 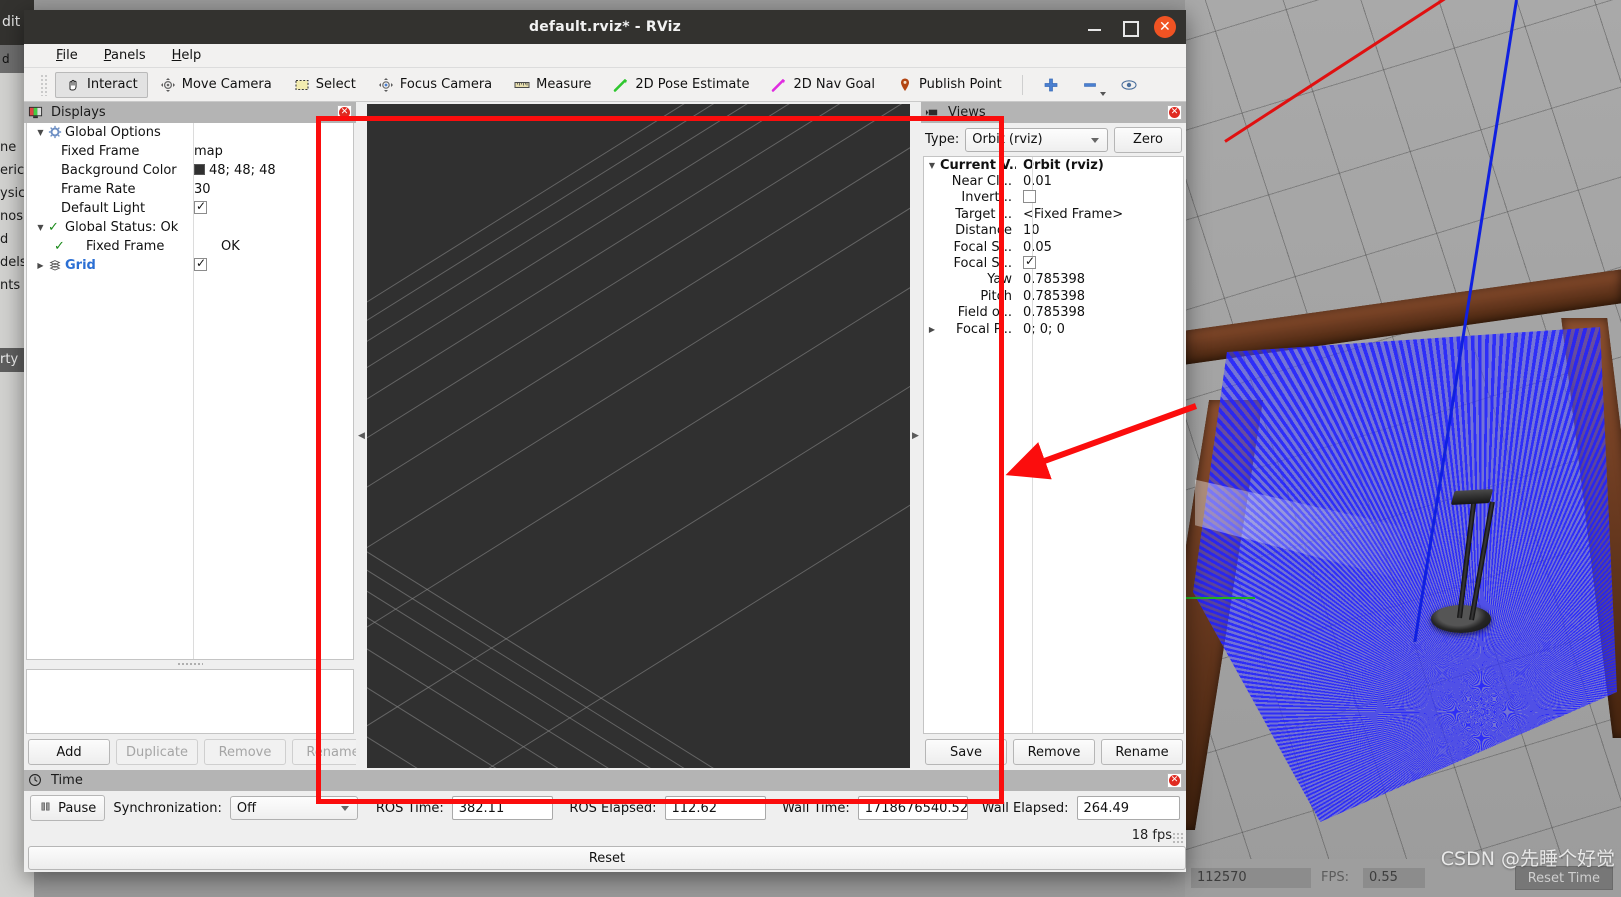 I want to click on row-value: 0; 0; 0, so click(x=1099, y=329).